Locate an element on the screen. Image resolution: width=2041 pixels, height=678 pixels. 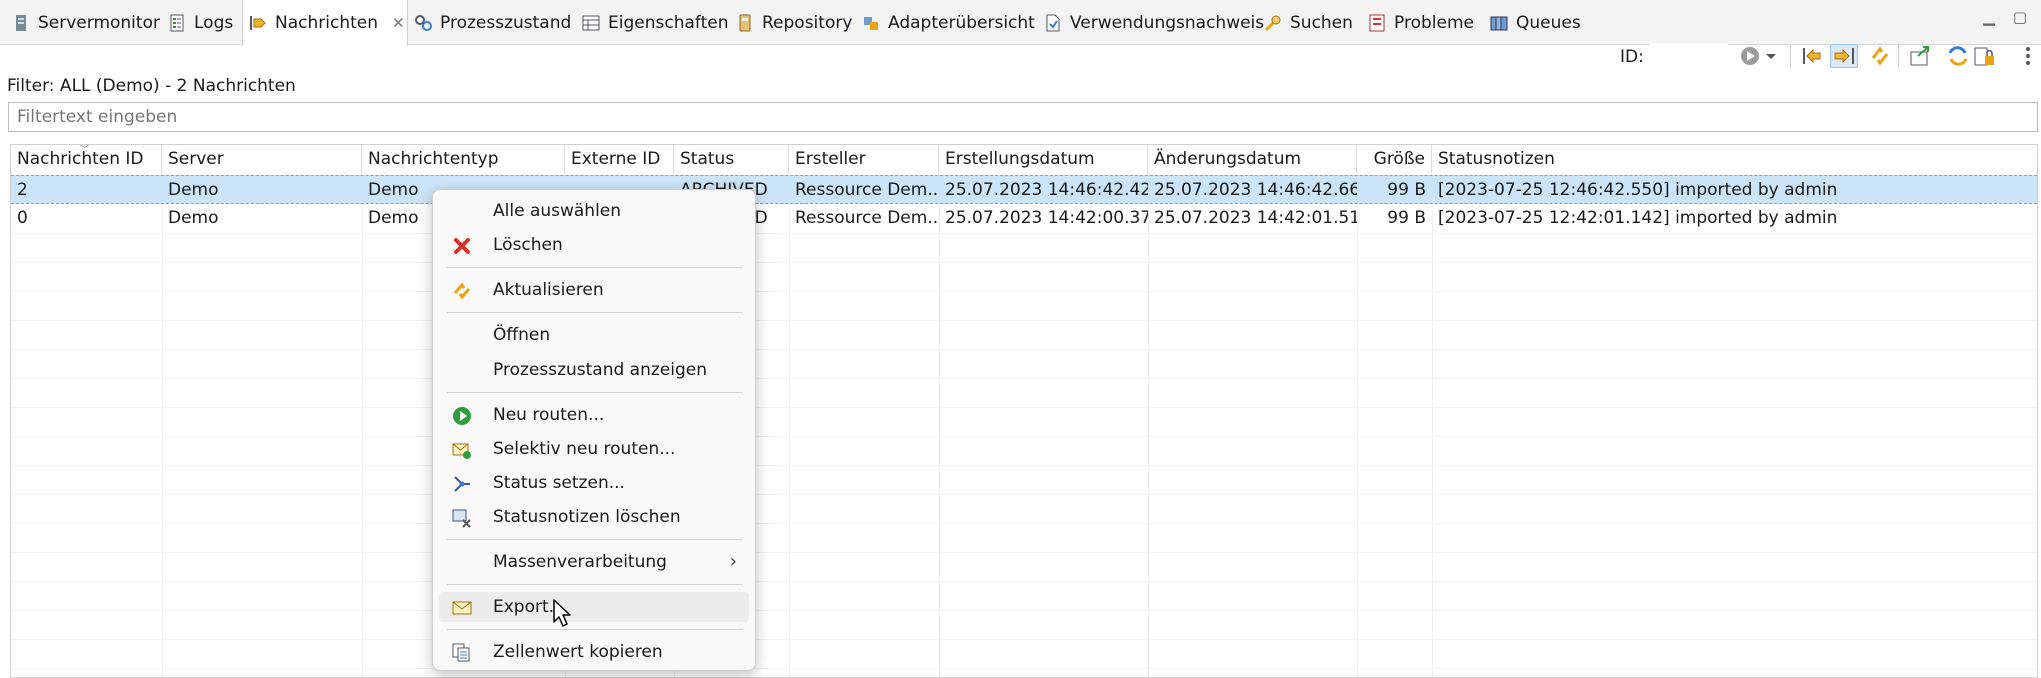
tab-queues: Queues is located at coordinates (1535, 22).